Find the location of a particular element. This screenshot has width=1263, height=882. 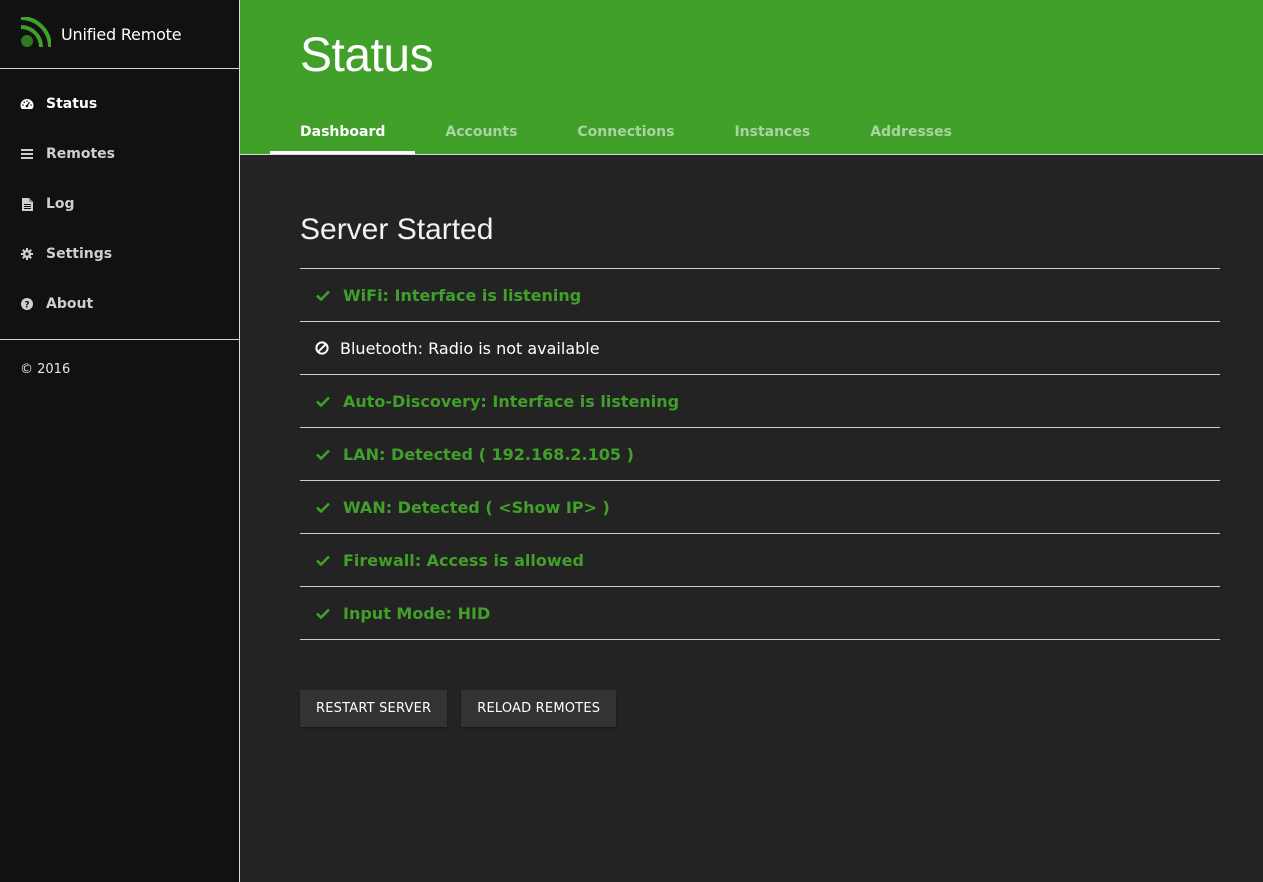

sidebar-item-settings: Settings is located at coordinates (119, 254).